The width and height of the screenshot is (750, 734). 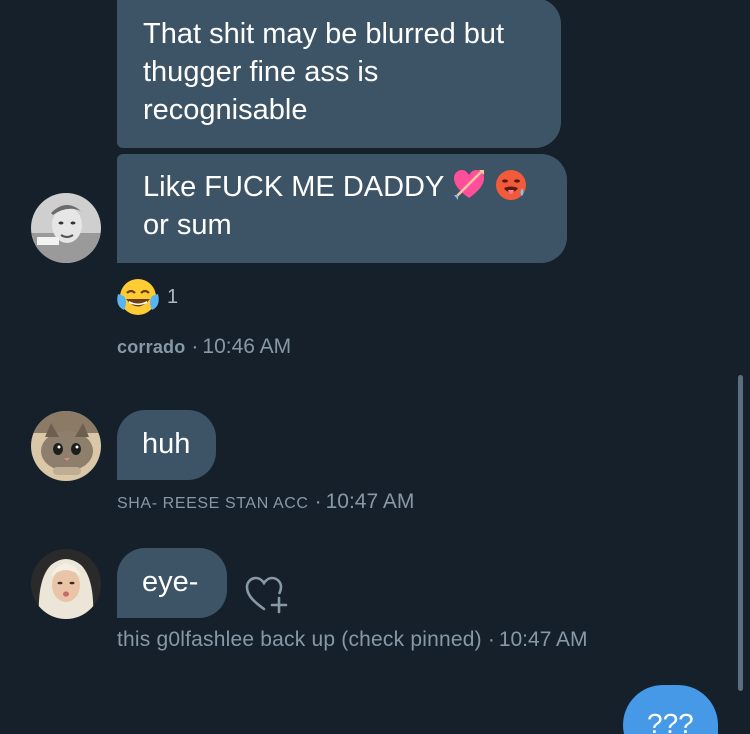 I want to click on hot-face-icon, so click(x=511, y=185).